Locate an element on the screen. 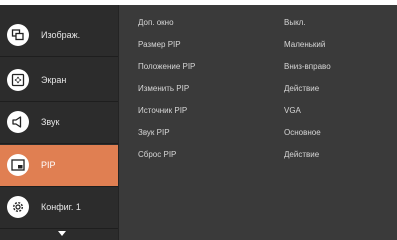  menu-row-value: Основное is located at coordinates (302, 132).